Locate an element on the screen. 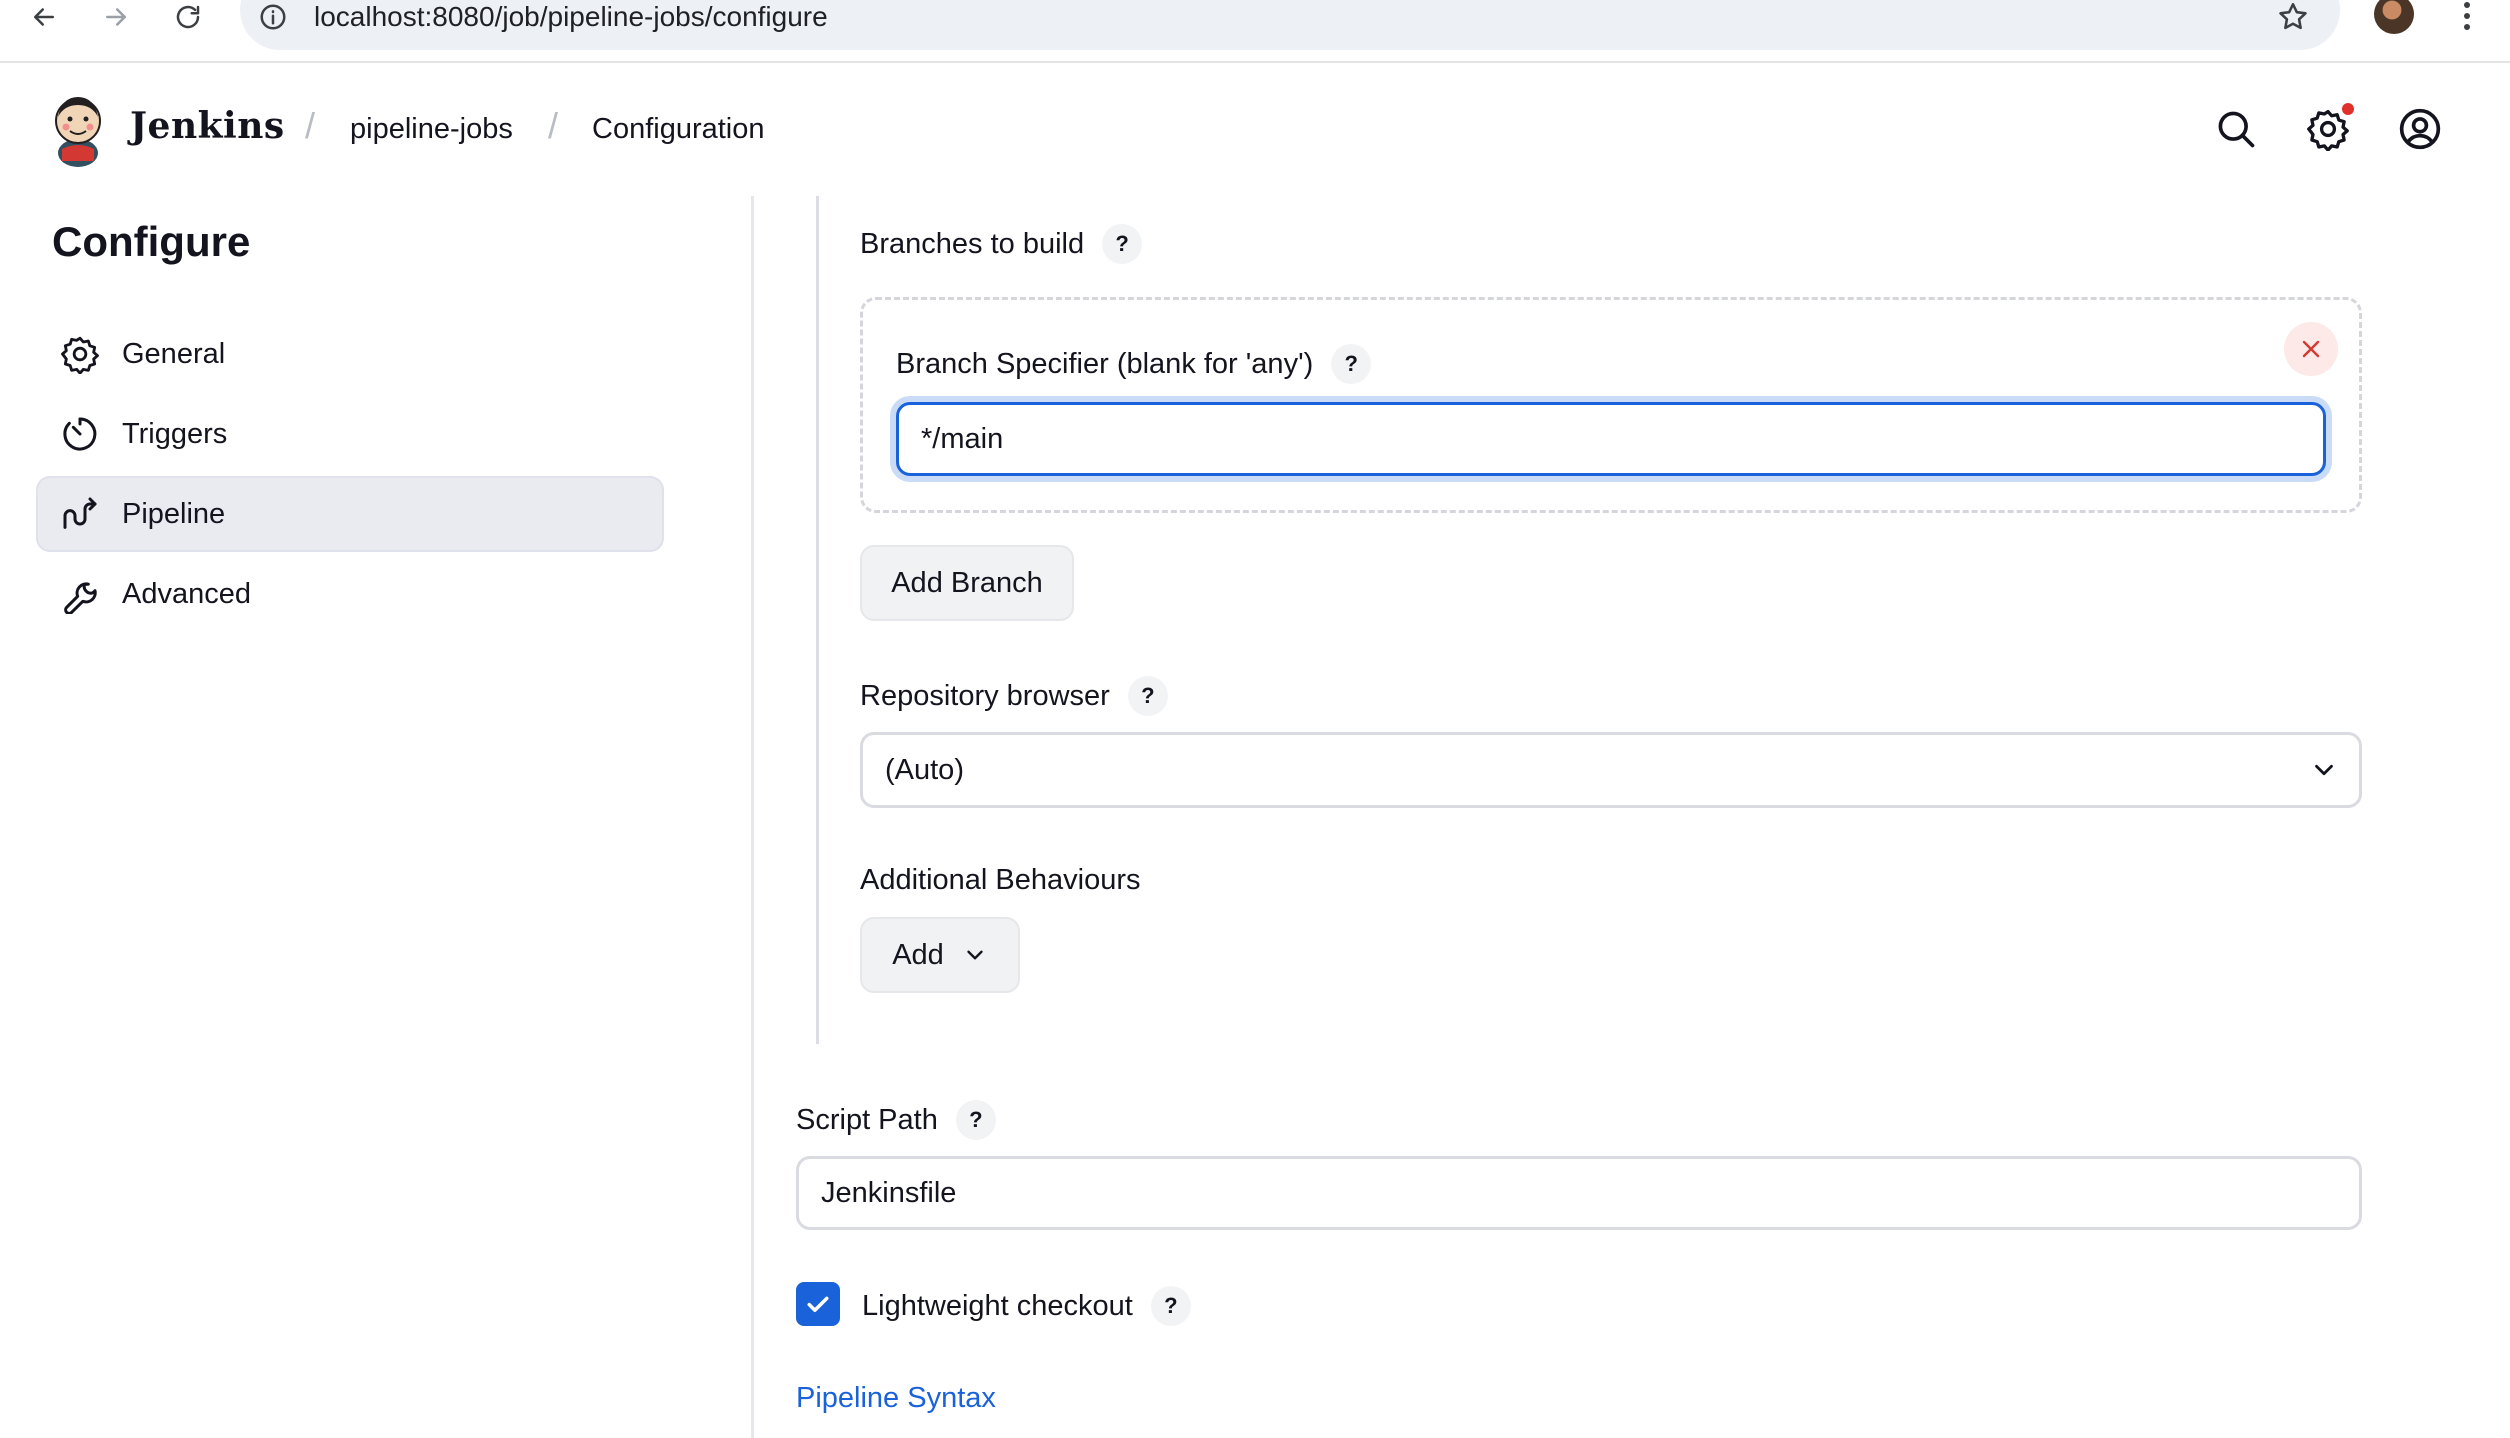 This screenshot has height=1438, width=2510. lightweight-checkout-checkbox is located at coordinates (818, 1304).